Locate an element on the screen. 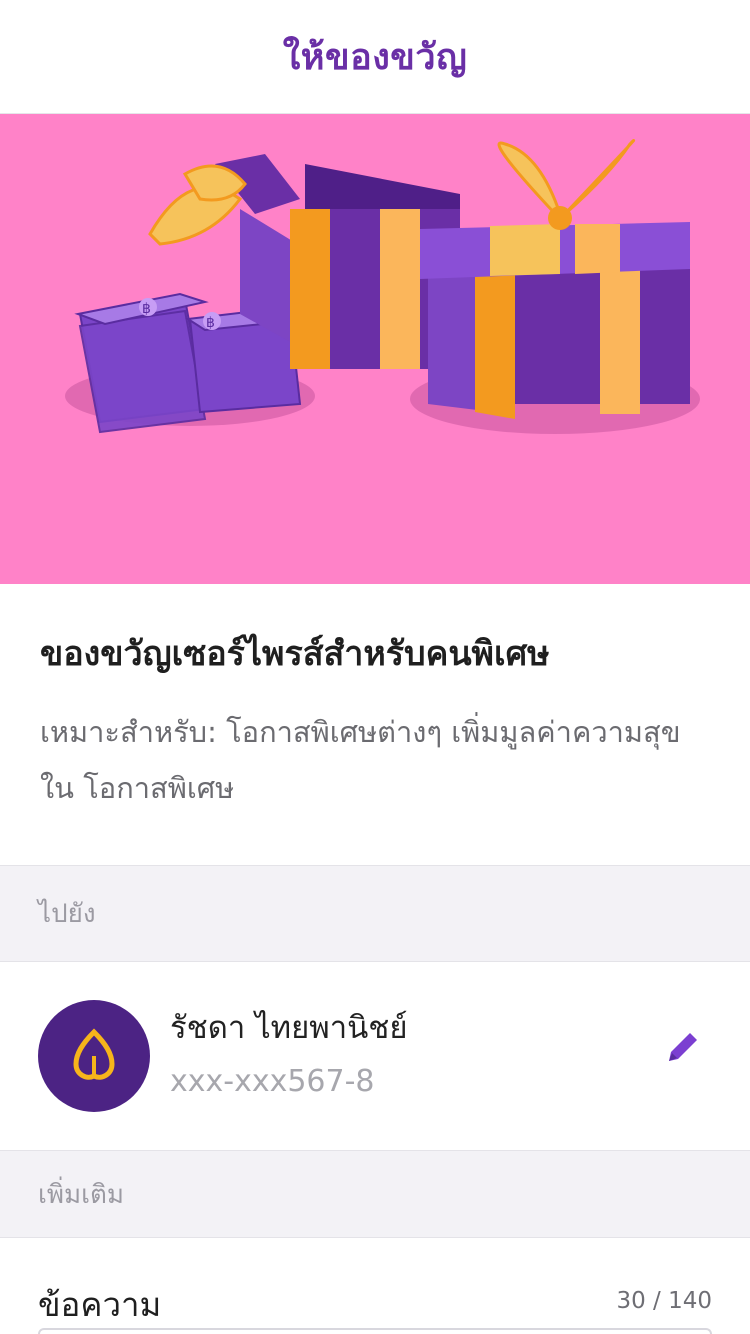  gift-title: ของขวัญเซอร์ไพรส์สำหรับคนพิเศษ is located at coordinates (295, 654).